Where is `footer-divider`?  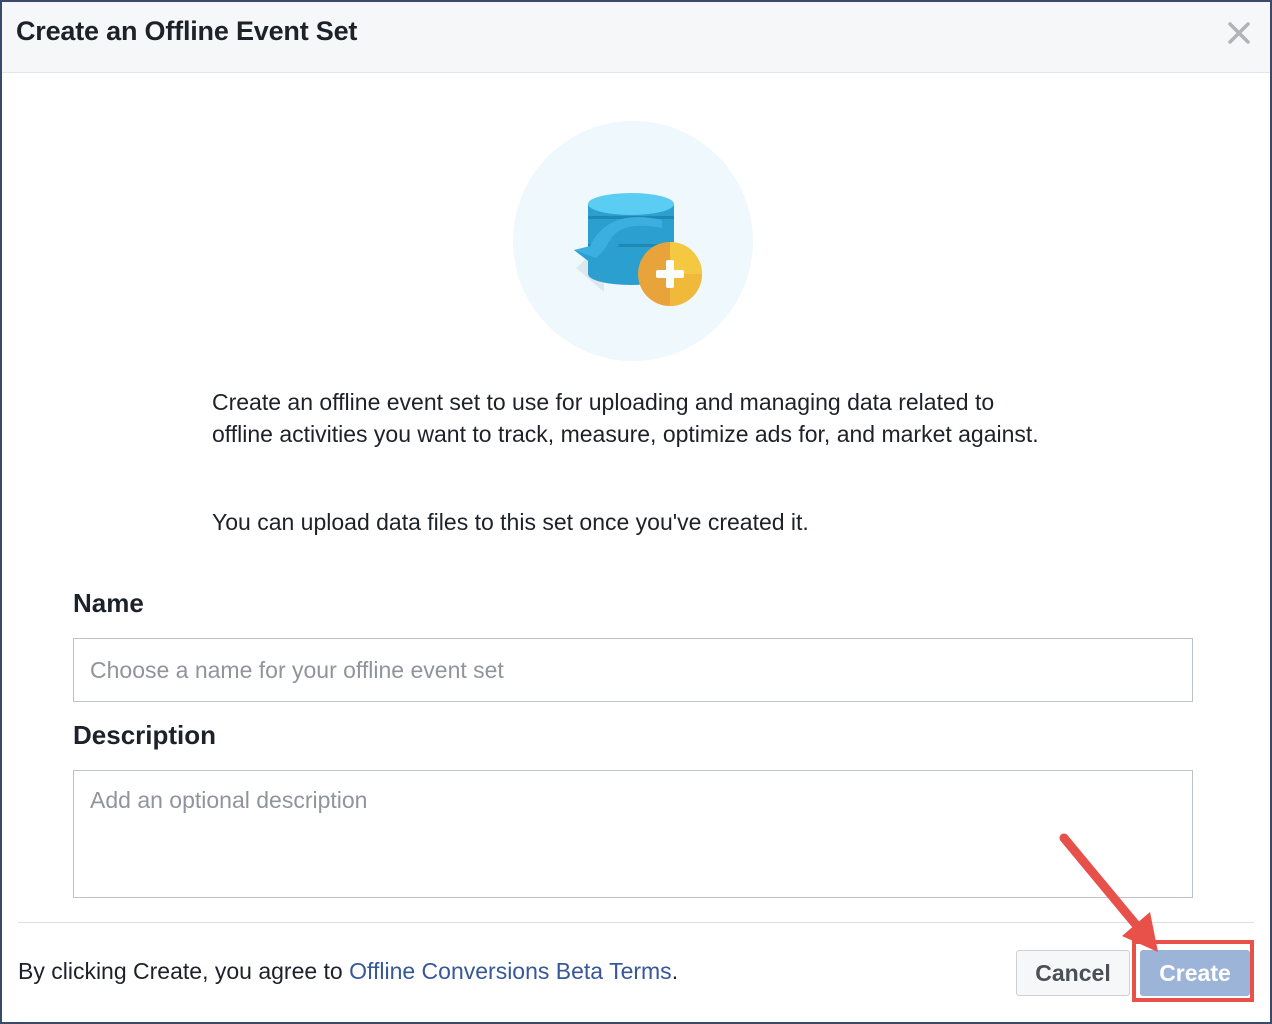
footer-divider is located at coordinates (636, 922).